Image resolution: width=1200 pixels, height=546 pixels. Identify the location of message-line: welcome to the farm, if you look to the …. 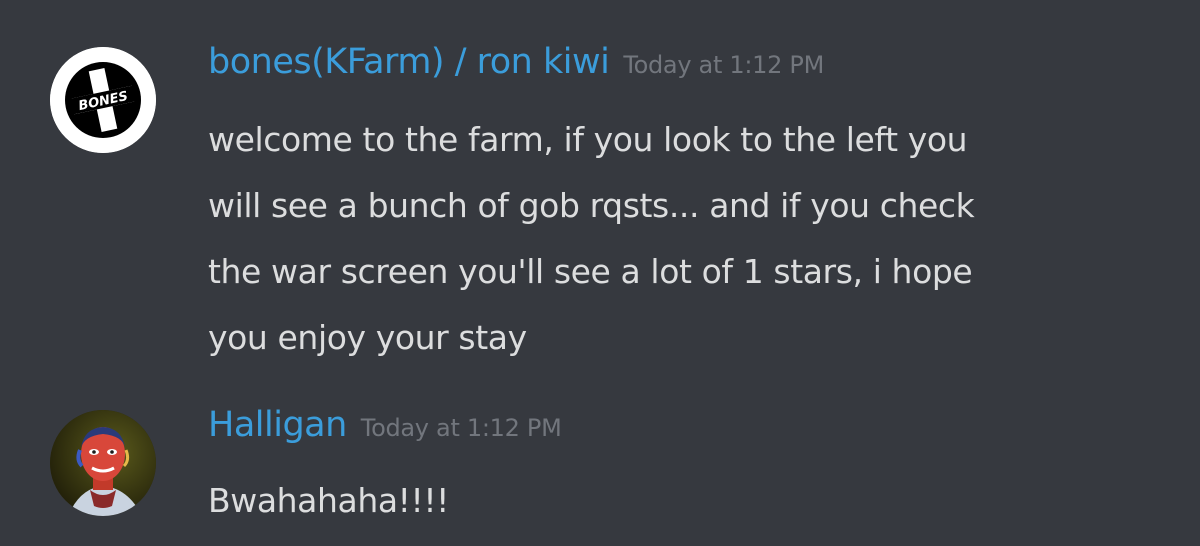
(588, 139).